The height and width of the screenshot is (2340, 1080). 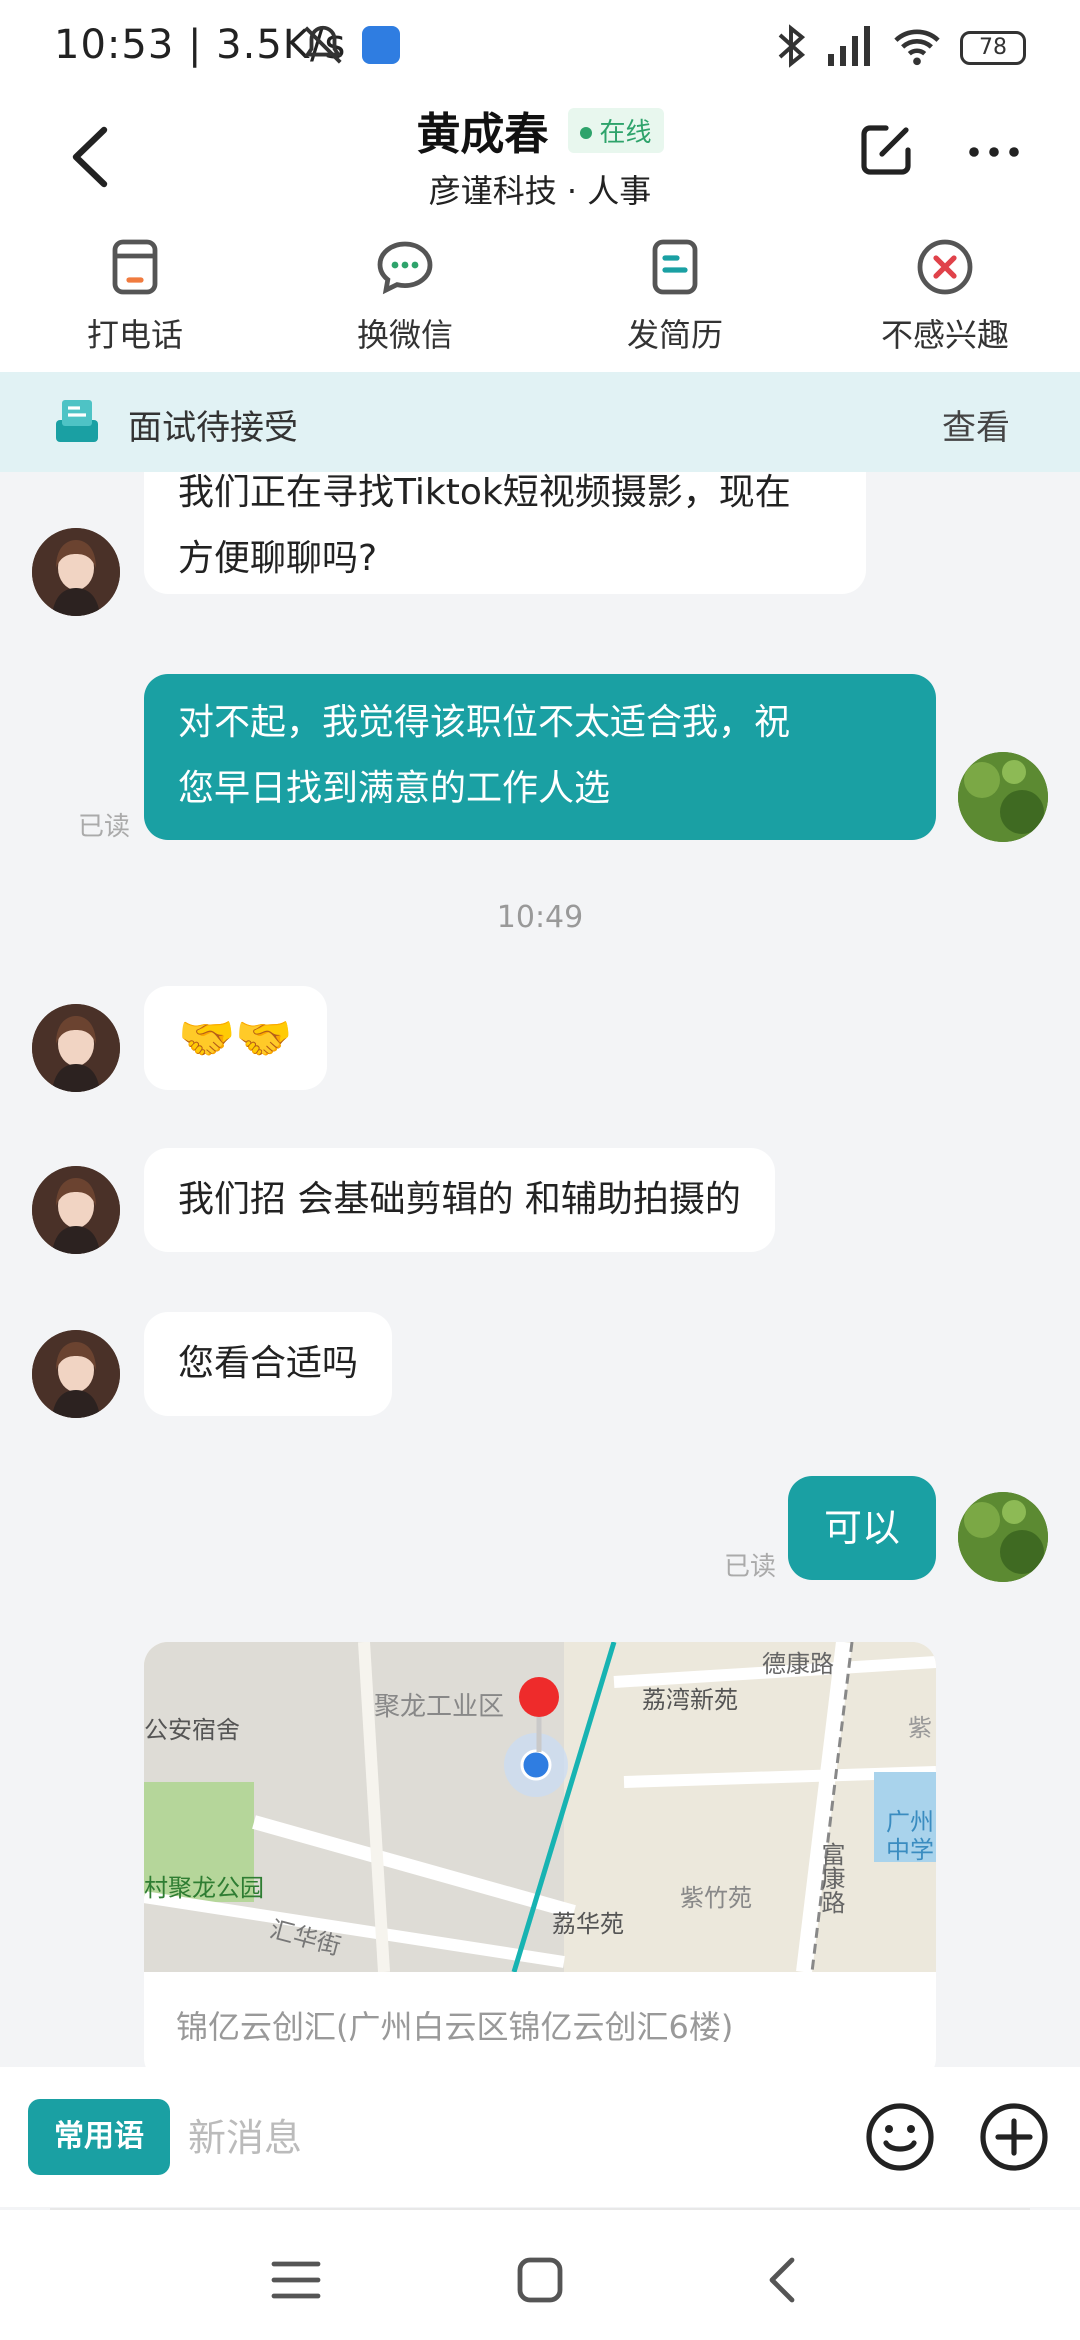 What do you see at coordinates (540, 917) in the screenshot?
I see `time-divider: 10:49` at bounding box center [540, 917].